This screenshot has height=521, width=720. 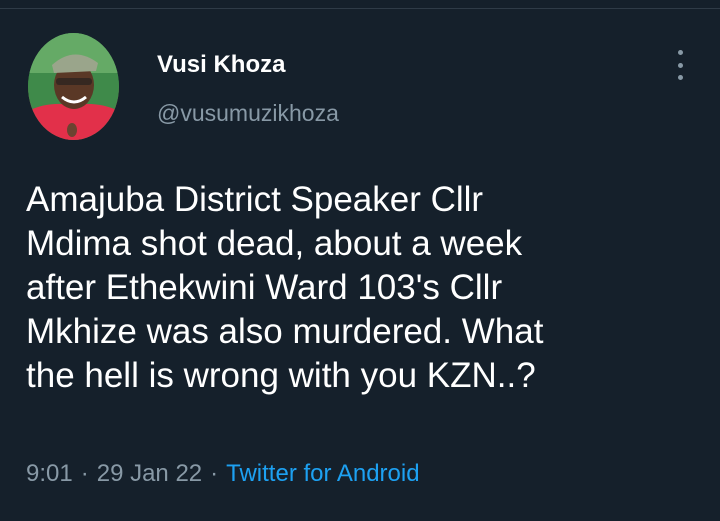 I want to click on tweet-source-link: Twitter for Android, so click(x=322, y=474).